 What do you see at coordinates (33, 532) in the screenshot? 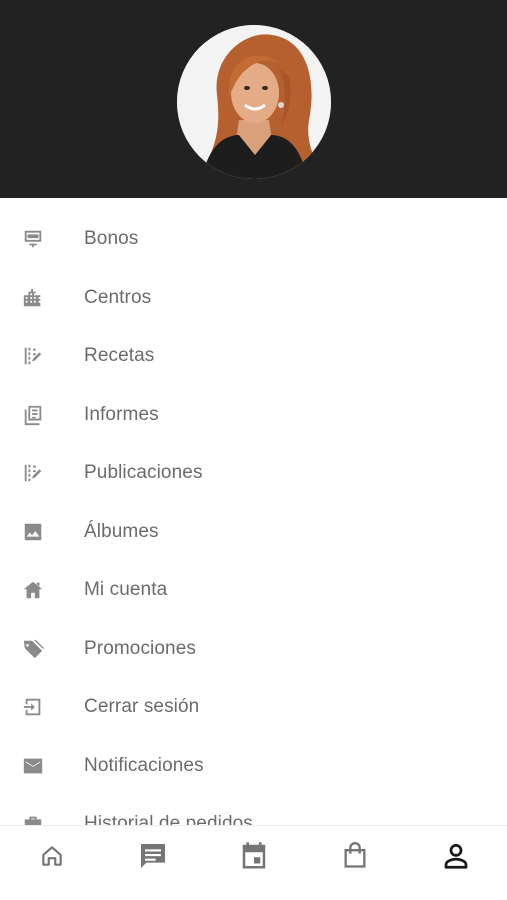
I see `image-icon` at bounding box center [33, 532].